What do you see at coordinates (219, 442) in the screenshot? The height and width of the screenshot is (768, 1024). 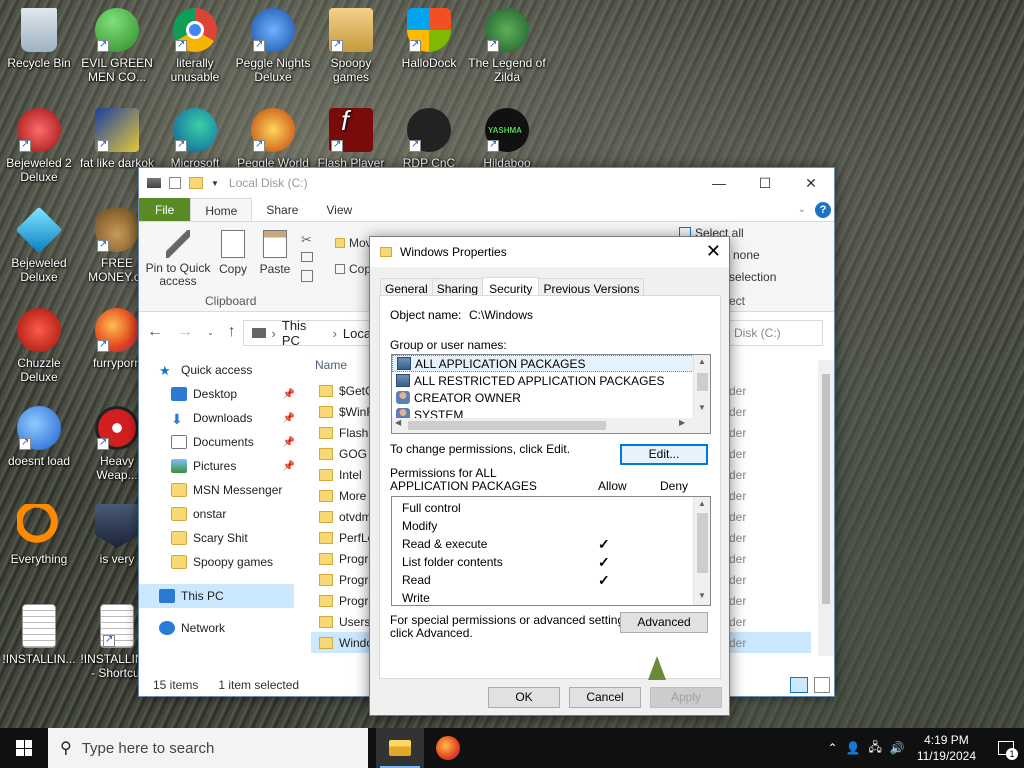 I see `nav-documents: Documents 📌` at bounding box center [219, 442].